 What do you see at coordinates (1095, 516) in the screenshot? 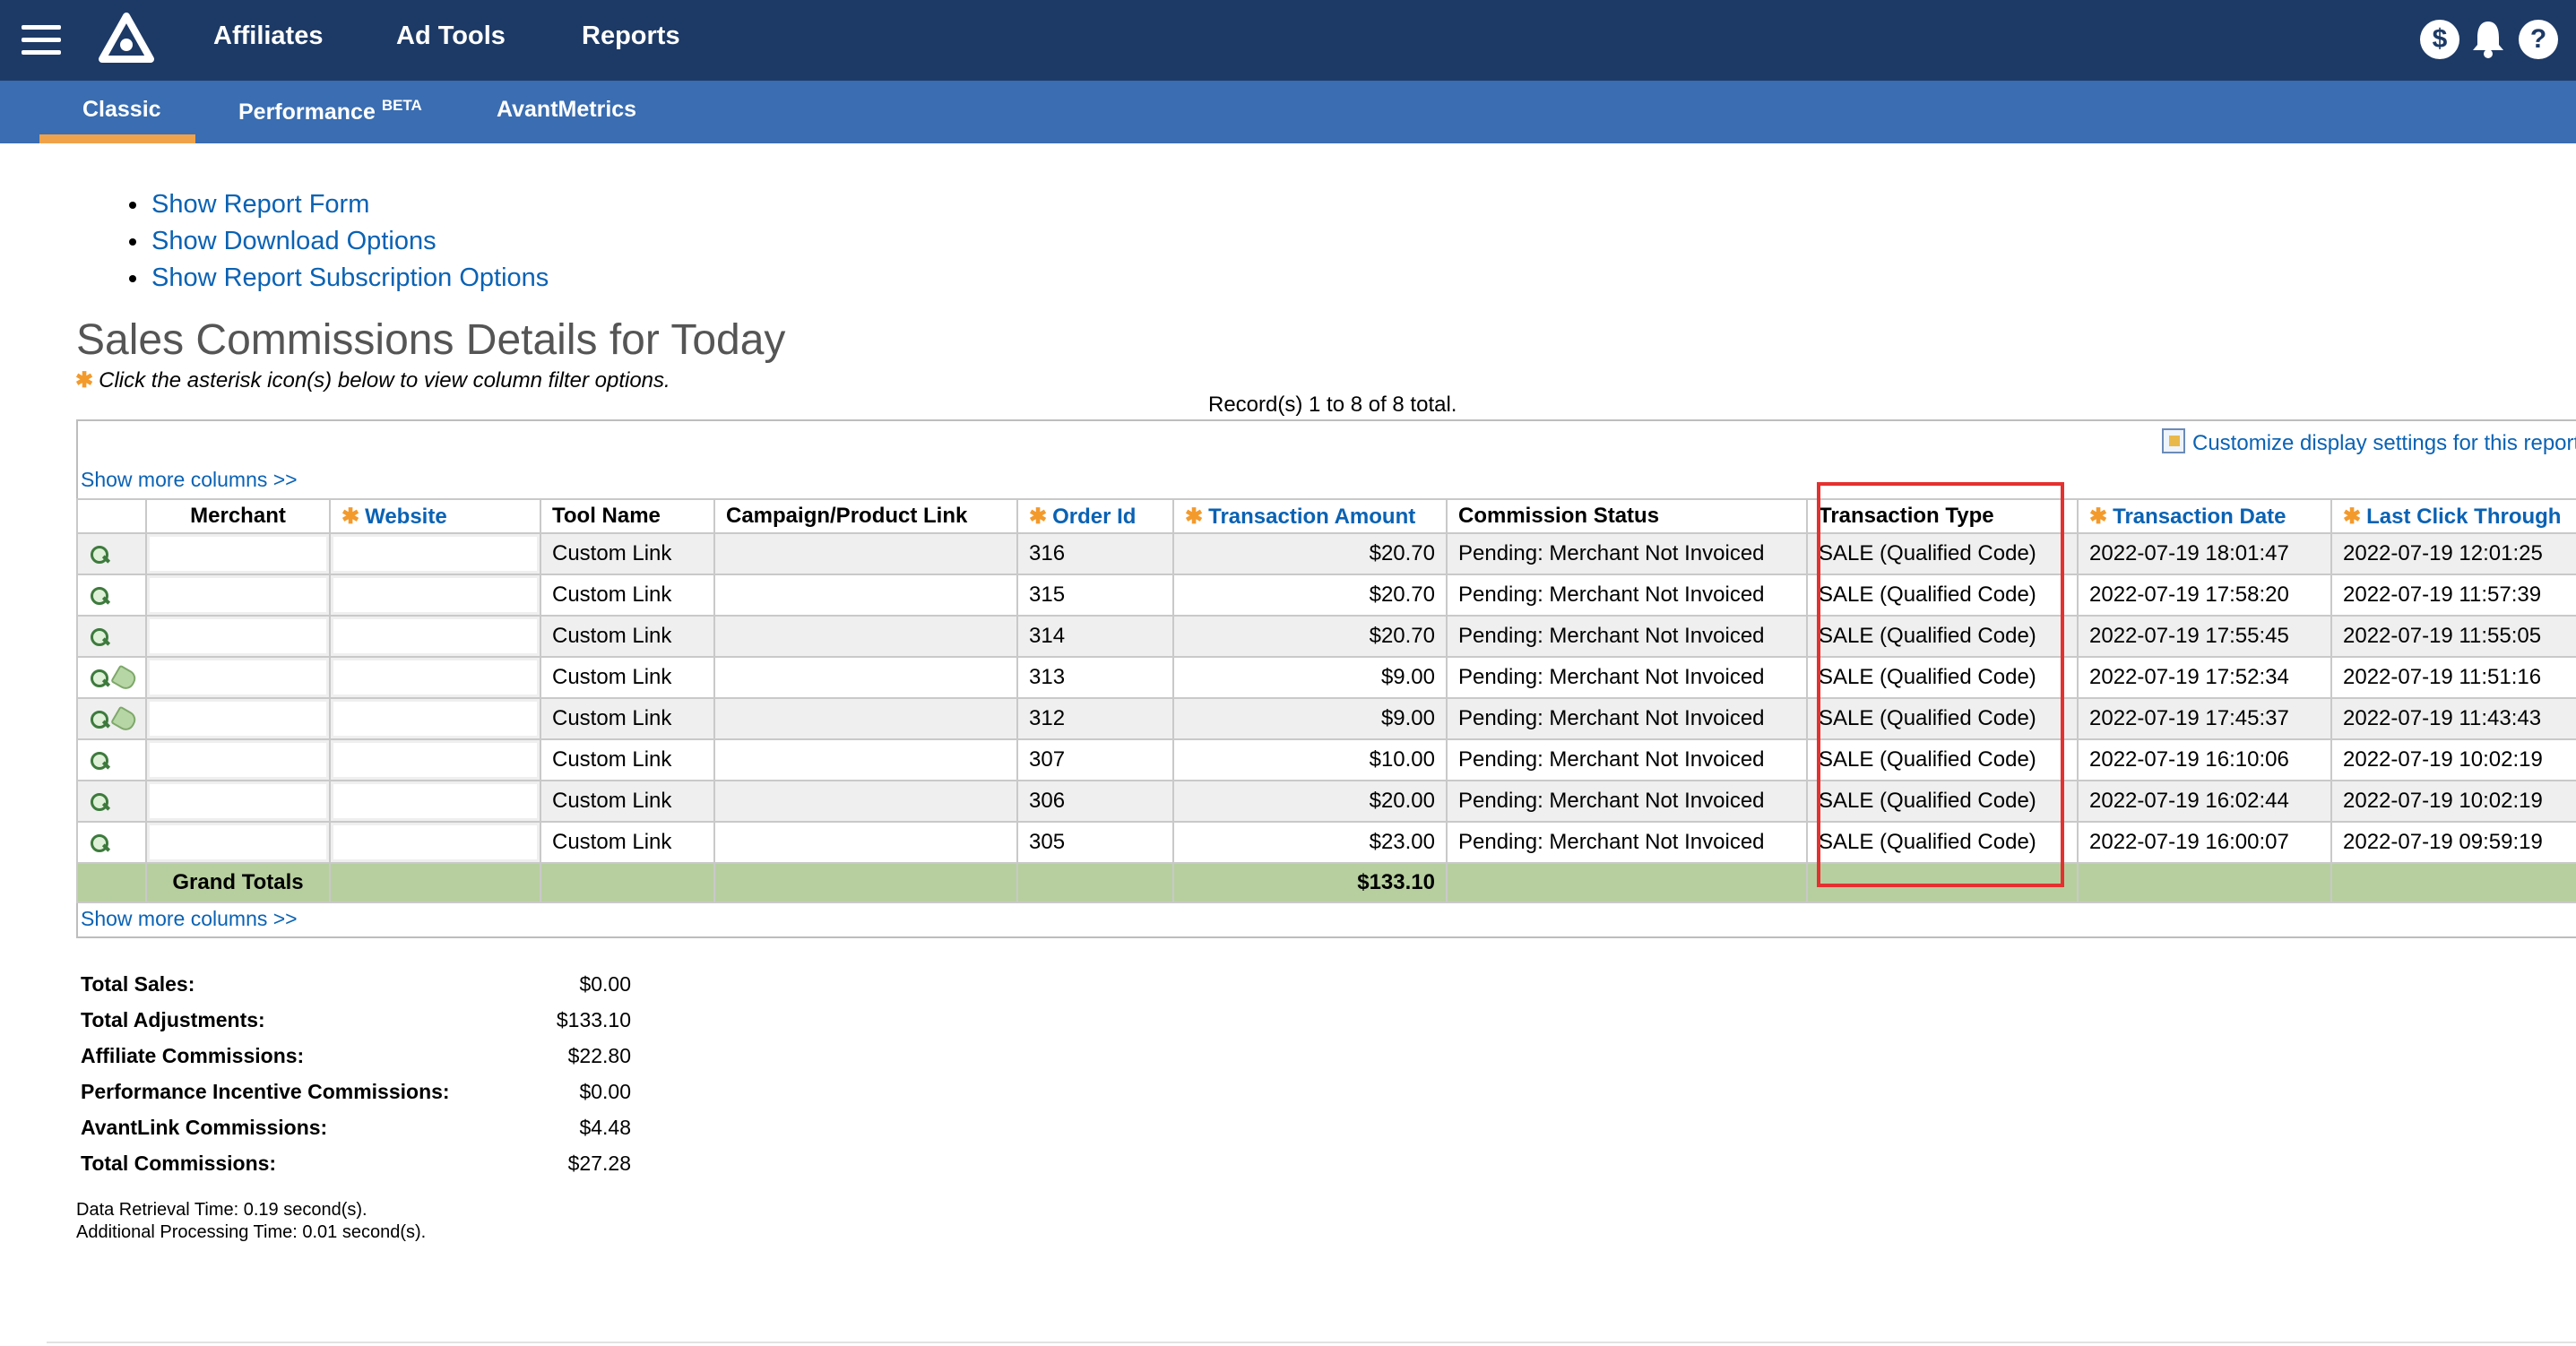
I see `header-order-id: ✱ Order Id` at bounding box center [1095, 516].